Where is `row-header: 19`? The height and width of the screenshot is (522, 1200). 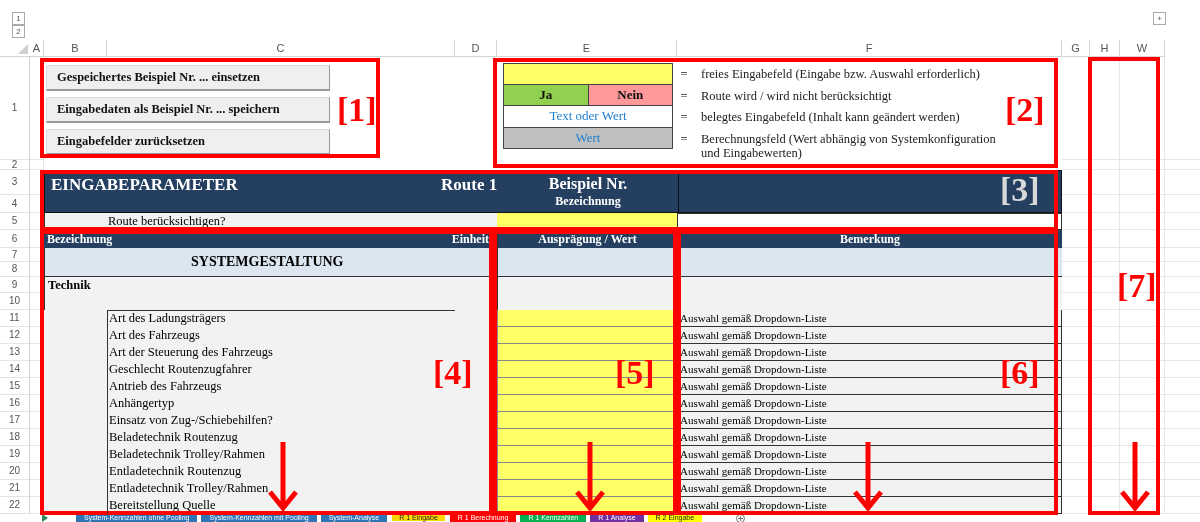 row-header: 19 is located at coordinates (15, 454).